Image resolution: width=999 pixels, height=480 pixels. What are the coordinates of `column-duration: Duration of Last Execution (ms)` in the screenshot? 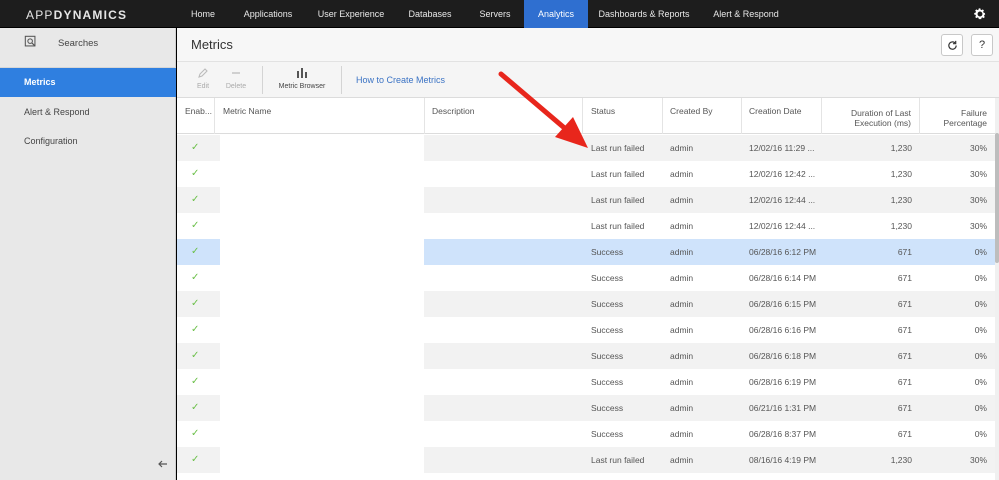 It's located at (871, 116).